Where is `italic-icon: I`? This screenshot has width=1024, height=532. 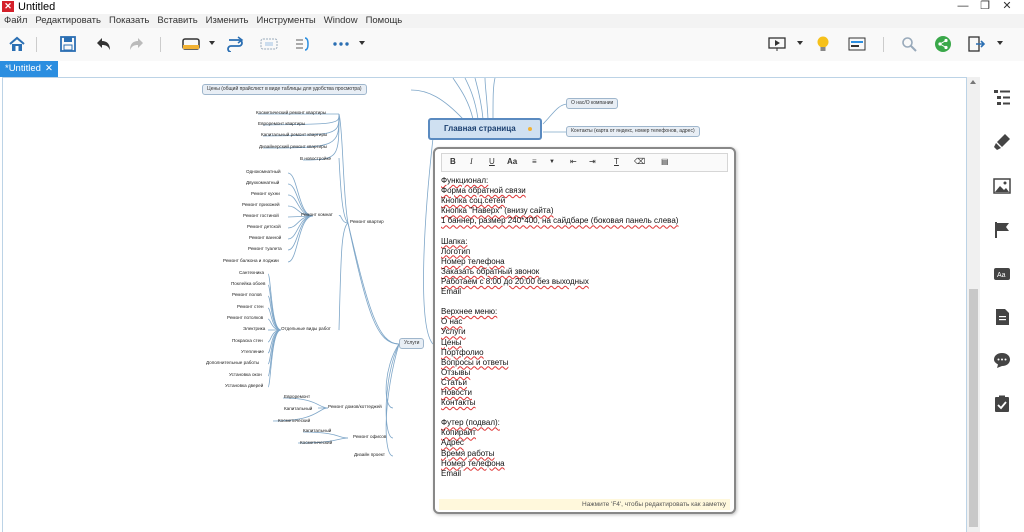 italic-icon: I is located at coordinates (471, 161).